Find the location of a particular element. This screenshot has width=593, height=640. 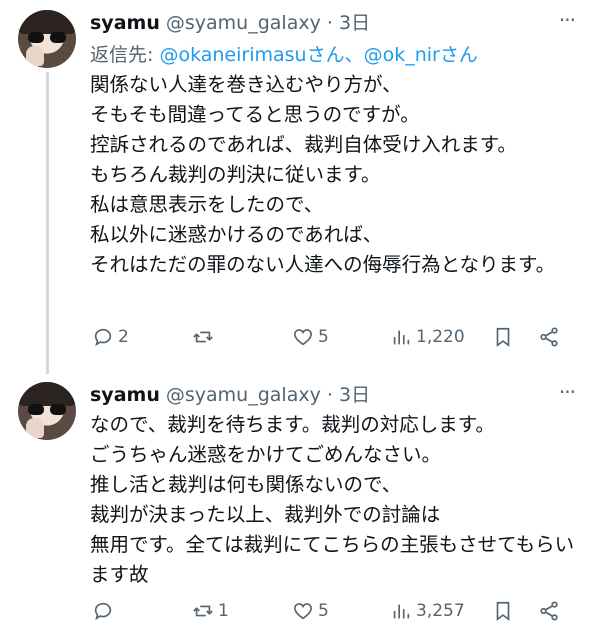

tweet-actions: 1 5 3,257 is located at coordinates (330, 615).